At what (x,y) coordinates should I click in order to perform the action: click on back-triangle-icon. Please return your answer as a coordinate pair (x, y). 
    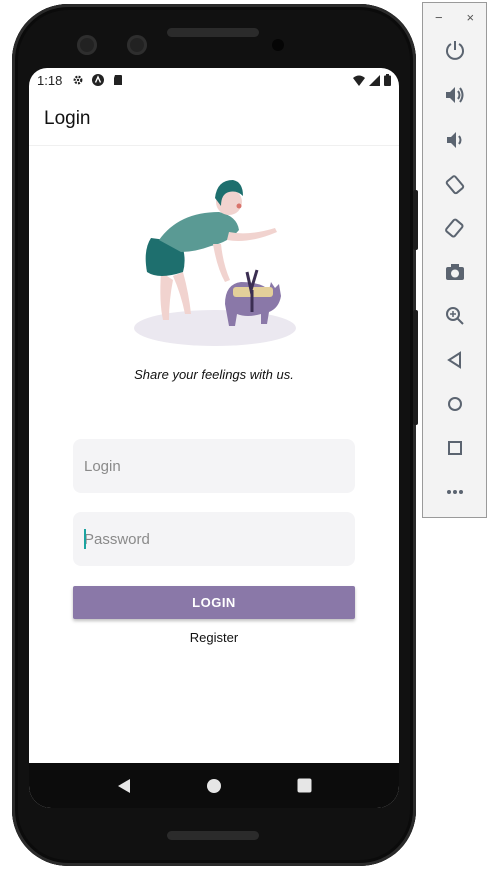
    Looking at the image, I should click on (124, 785).